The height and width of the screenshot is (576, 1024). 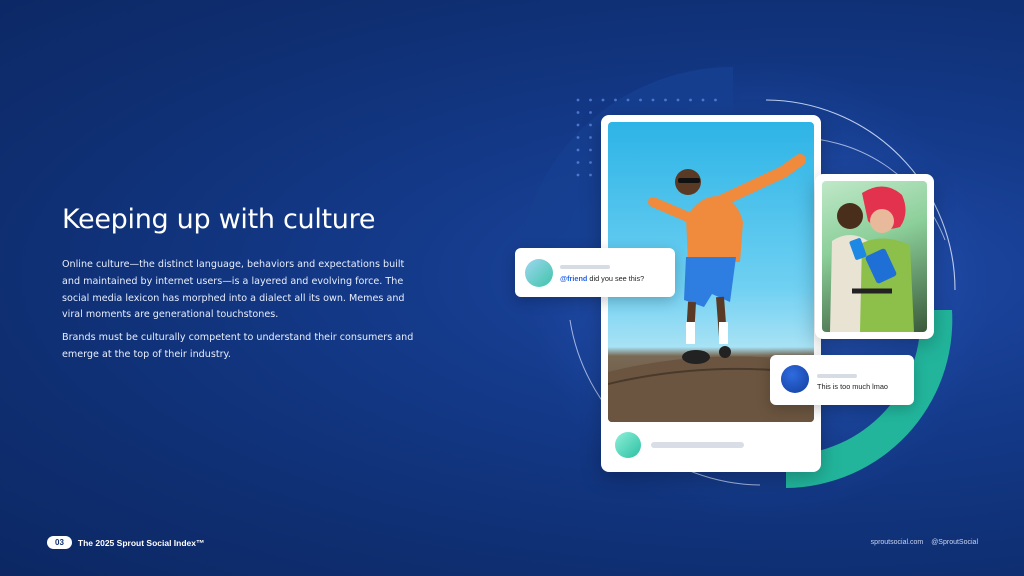 I want to click on commenter-name-placeholder, so click(x=585, y=267).